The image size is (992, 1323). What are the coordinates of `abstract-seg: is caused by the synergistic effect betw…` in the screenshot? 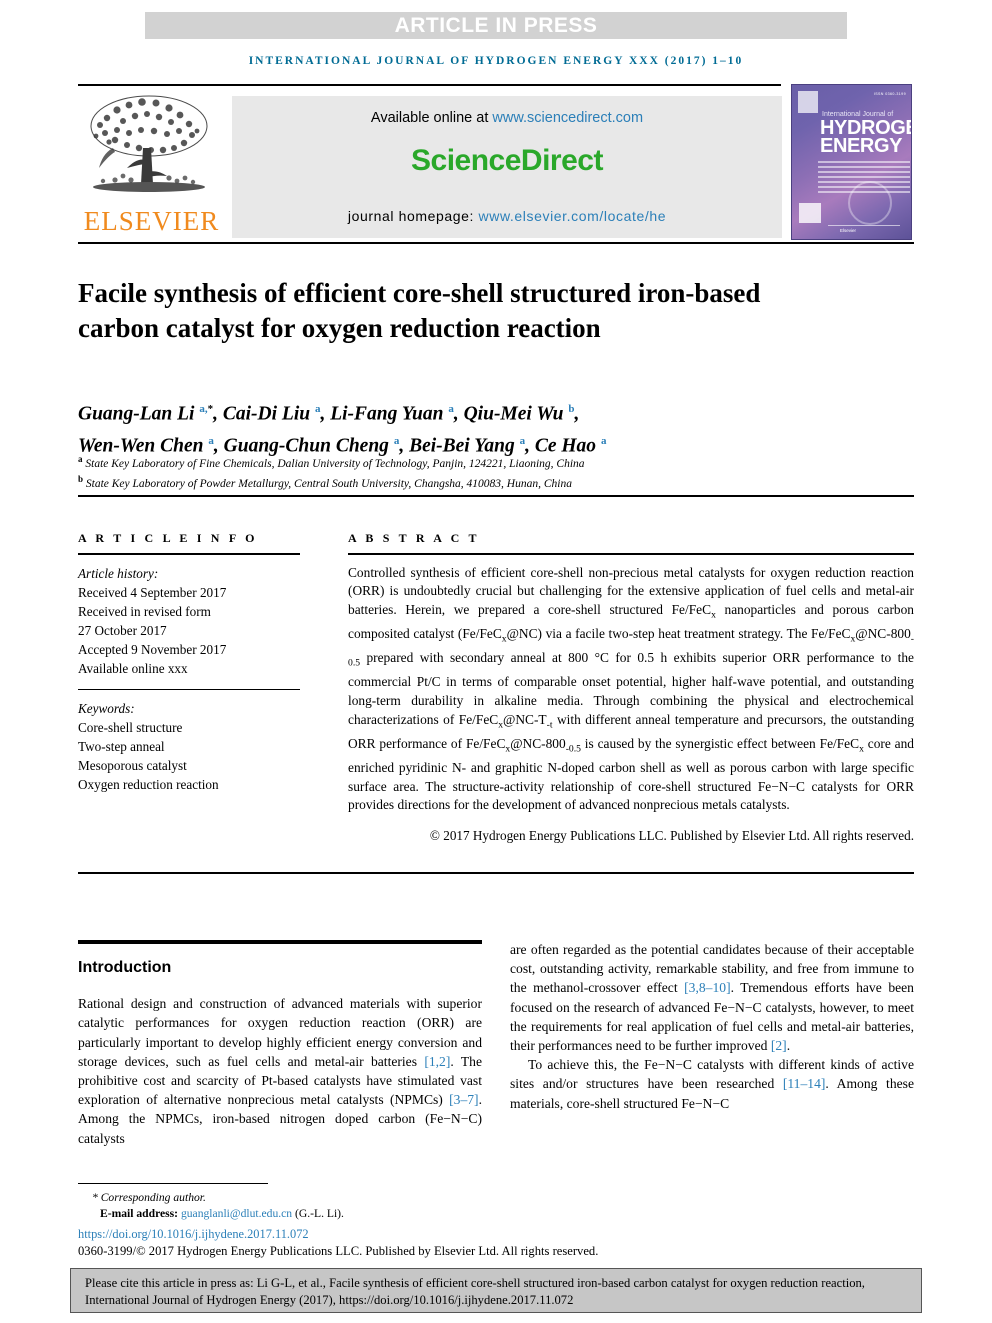 It's located at (720, 743).